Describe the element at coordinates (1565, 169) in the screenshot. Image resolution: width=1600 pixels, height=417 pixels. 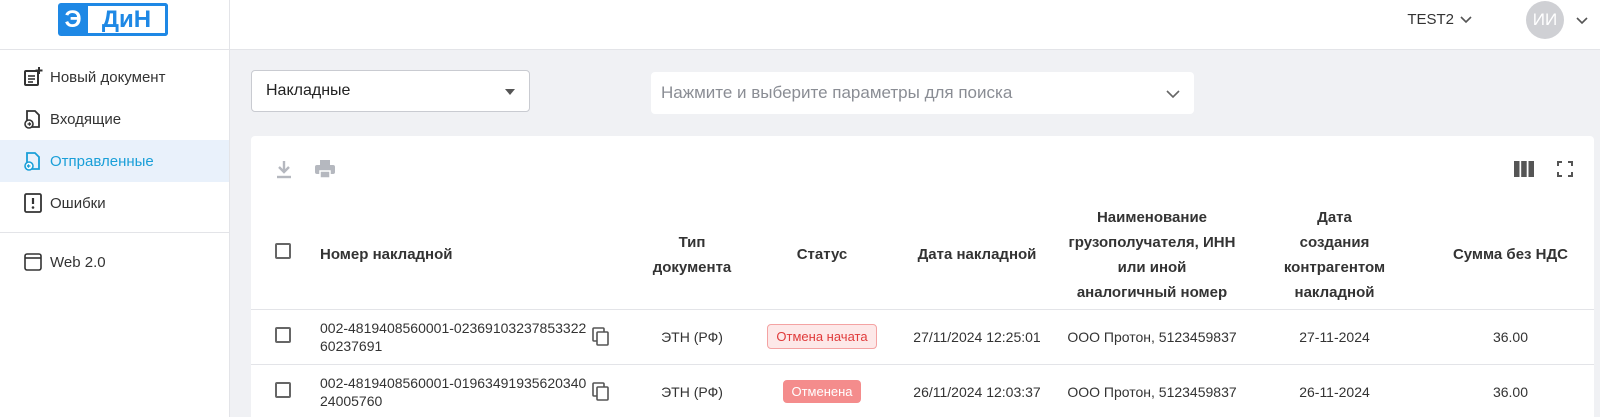
I see `fullscreen-icon` at that location.